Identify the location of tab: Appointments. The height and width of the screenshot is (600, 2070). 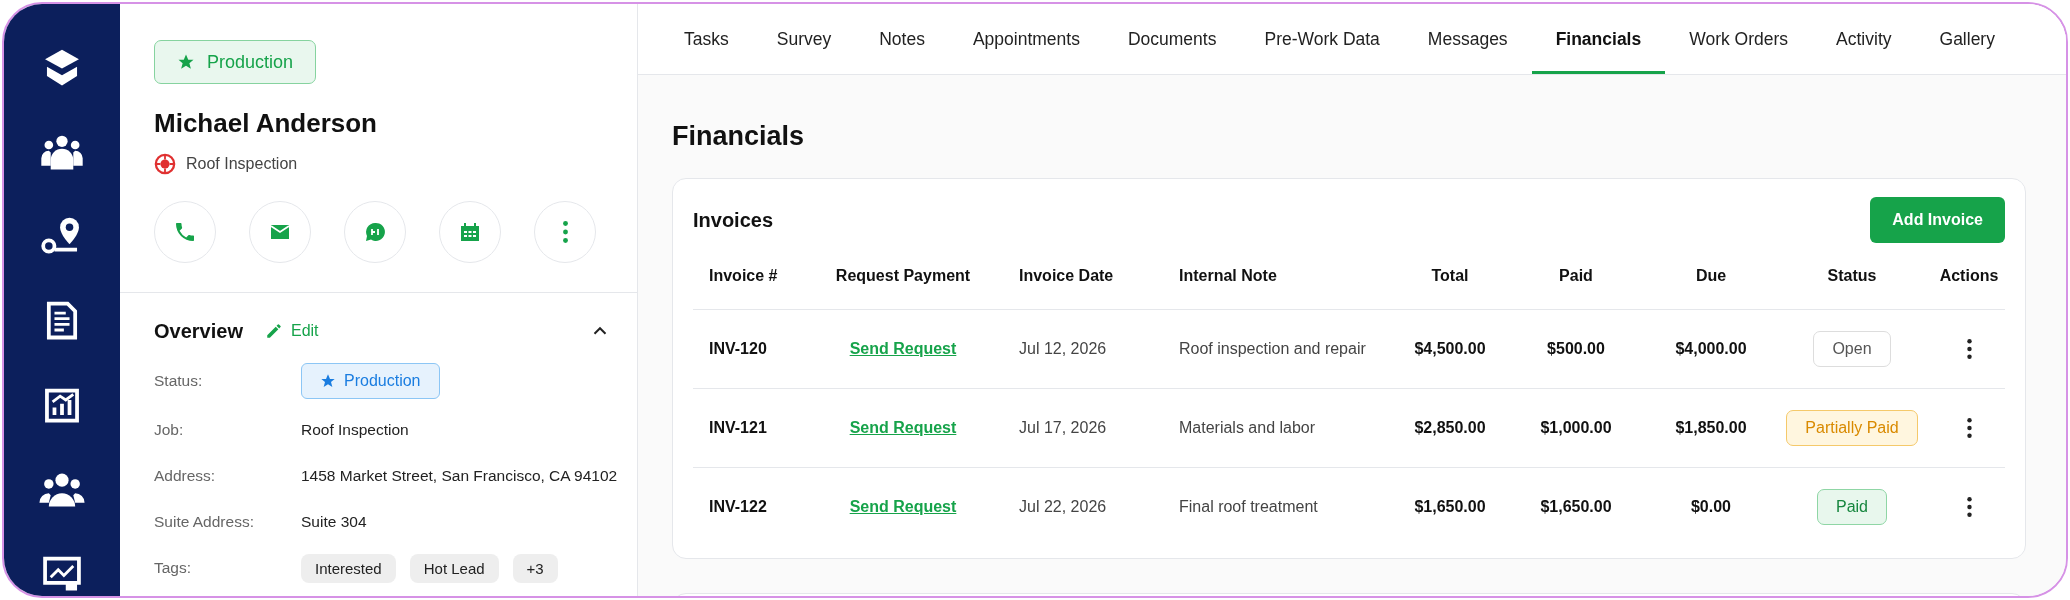
(1026, 40).